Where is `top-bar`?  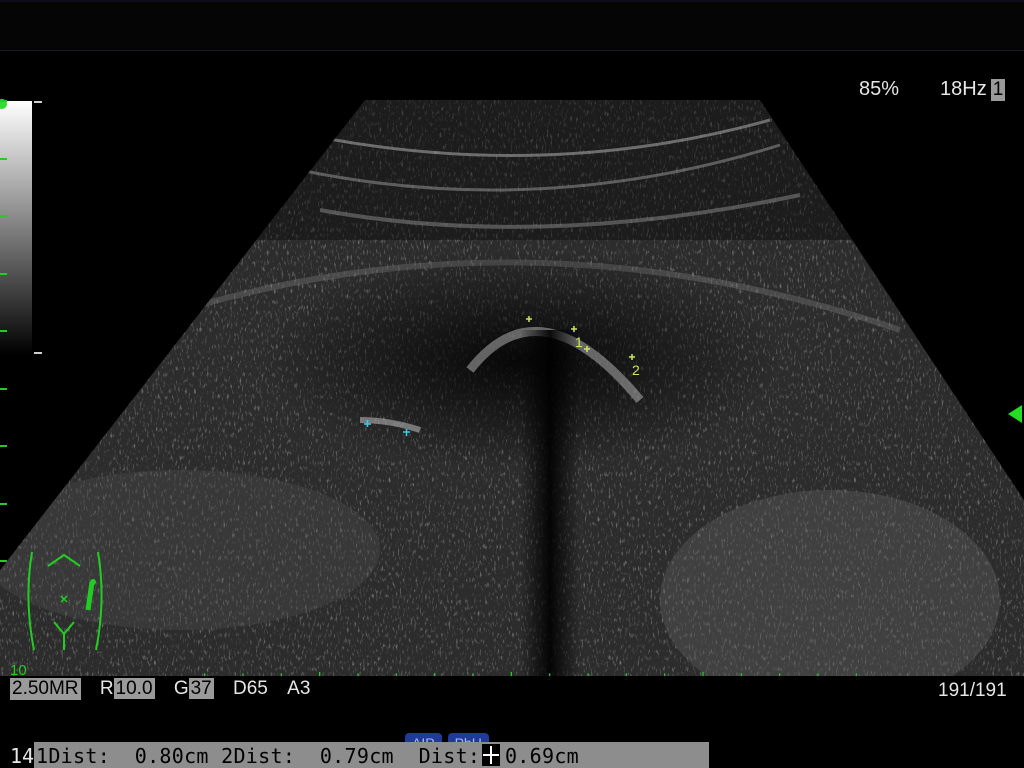 top-bar is located at coordinates (512, 25).